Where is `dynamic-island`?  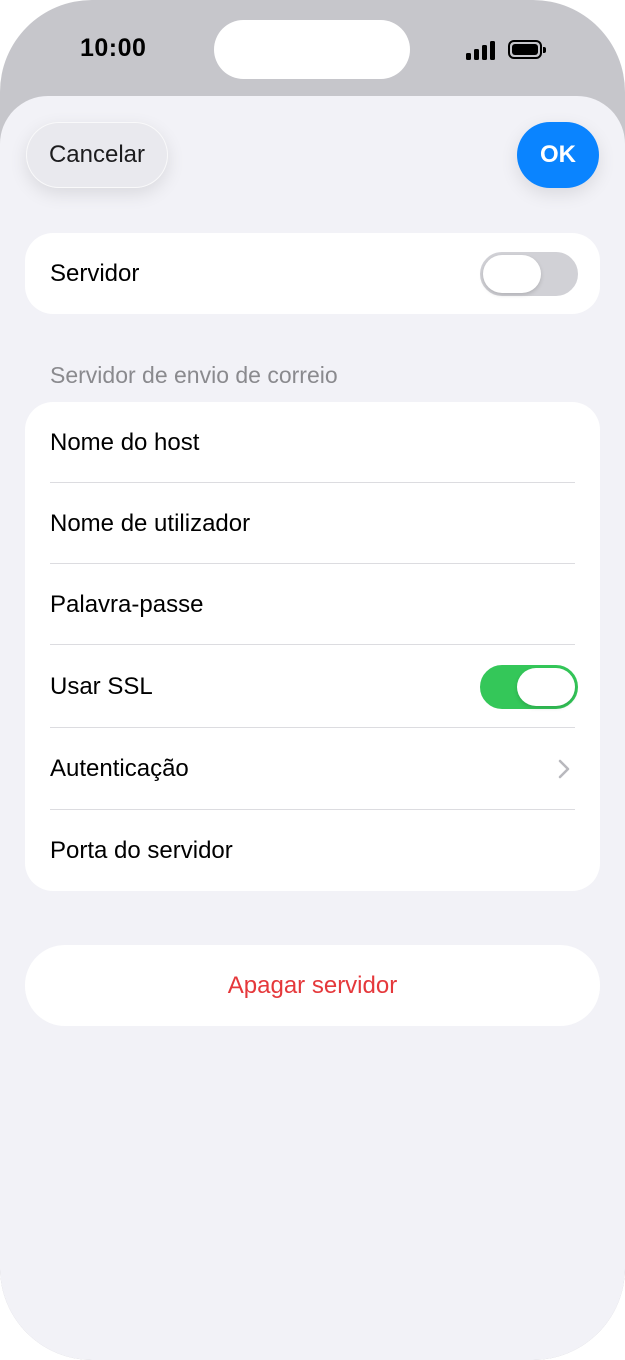 dynamic-island is located at coordinates (312, 49).